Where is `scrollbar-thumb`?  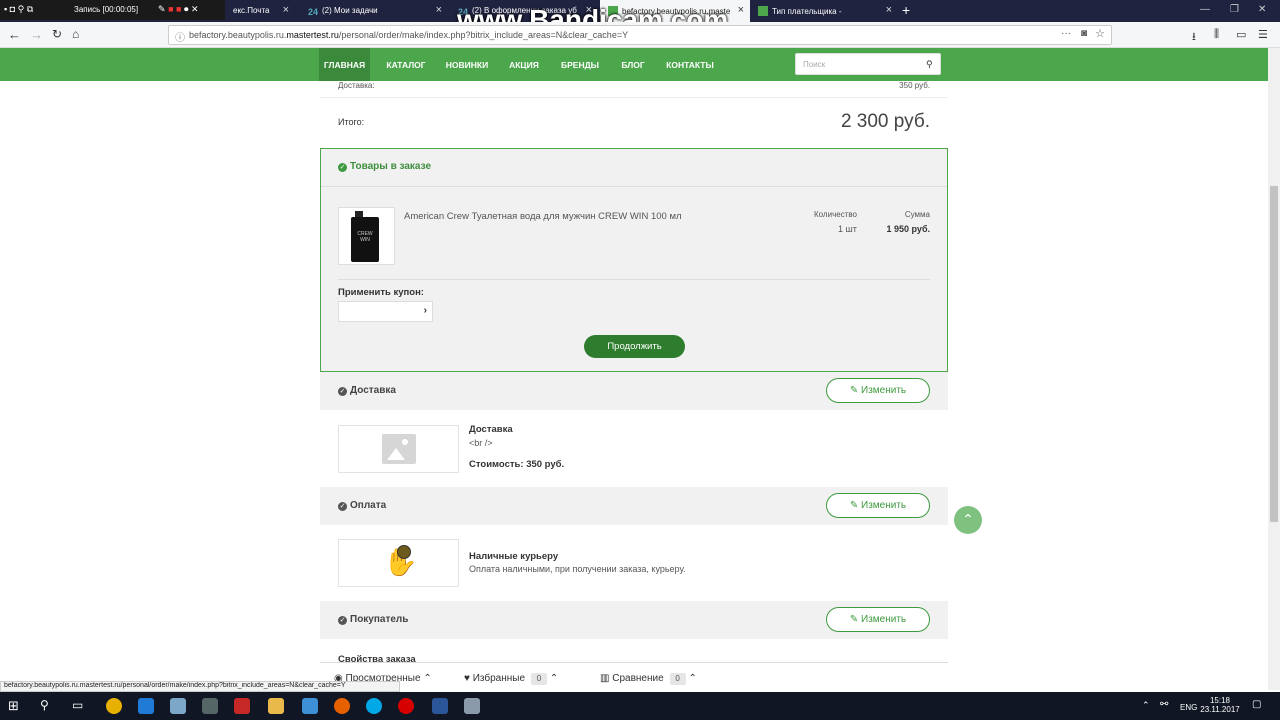
scrollbar-thumb is located at coordinates (1274, 354).